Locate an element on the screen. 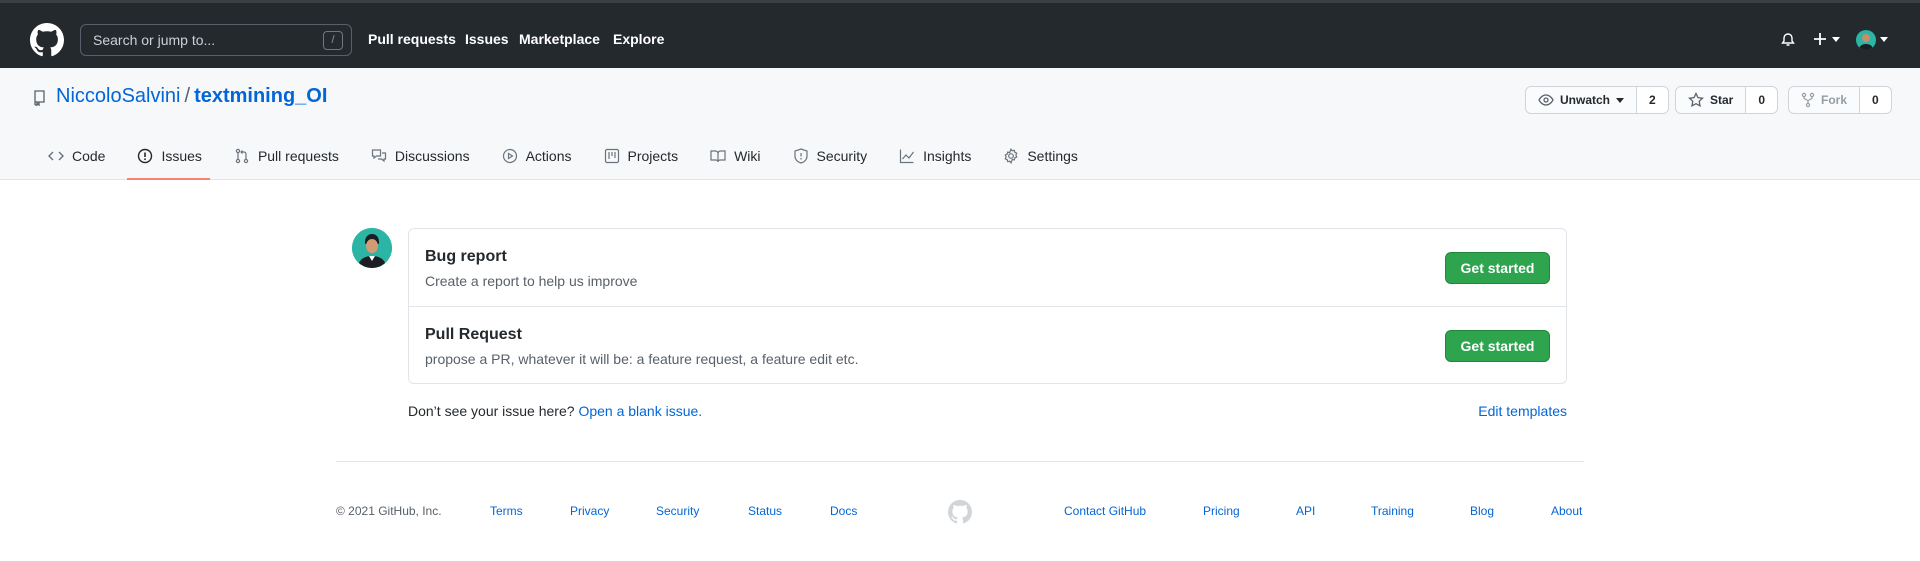  plus-icon is located at coordinates (1820, 39).